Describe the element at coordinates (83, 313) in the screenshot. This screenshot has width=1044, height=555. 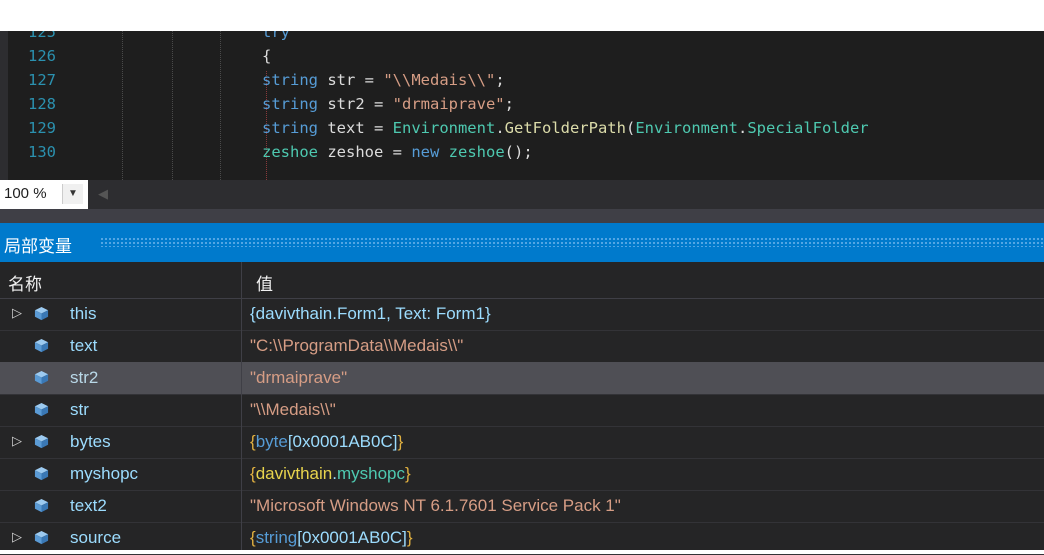
I see `variable-name: this` at that location.